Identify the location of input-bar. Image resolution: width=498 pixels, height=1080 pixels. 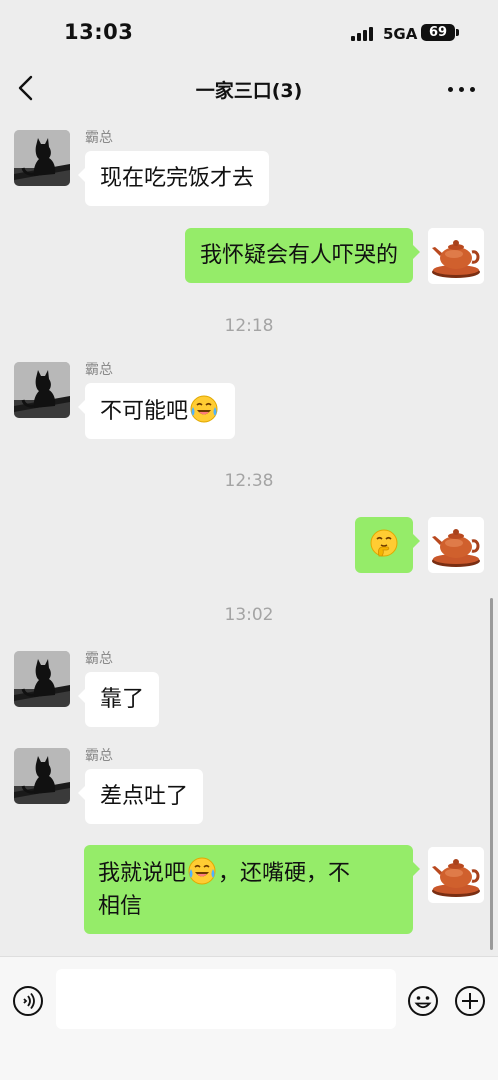
(249, 1018).